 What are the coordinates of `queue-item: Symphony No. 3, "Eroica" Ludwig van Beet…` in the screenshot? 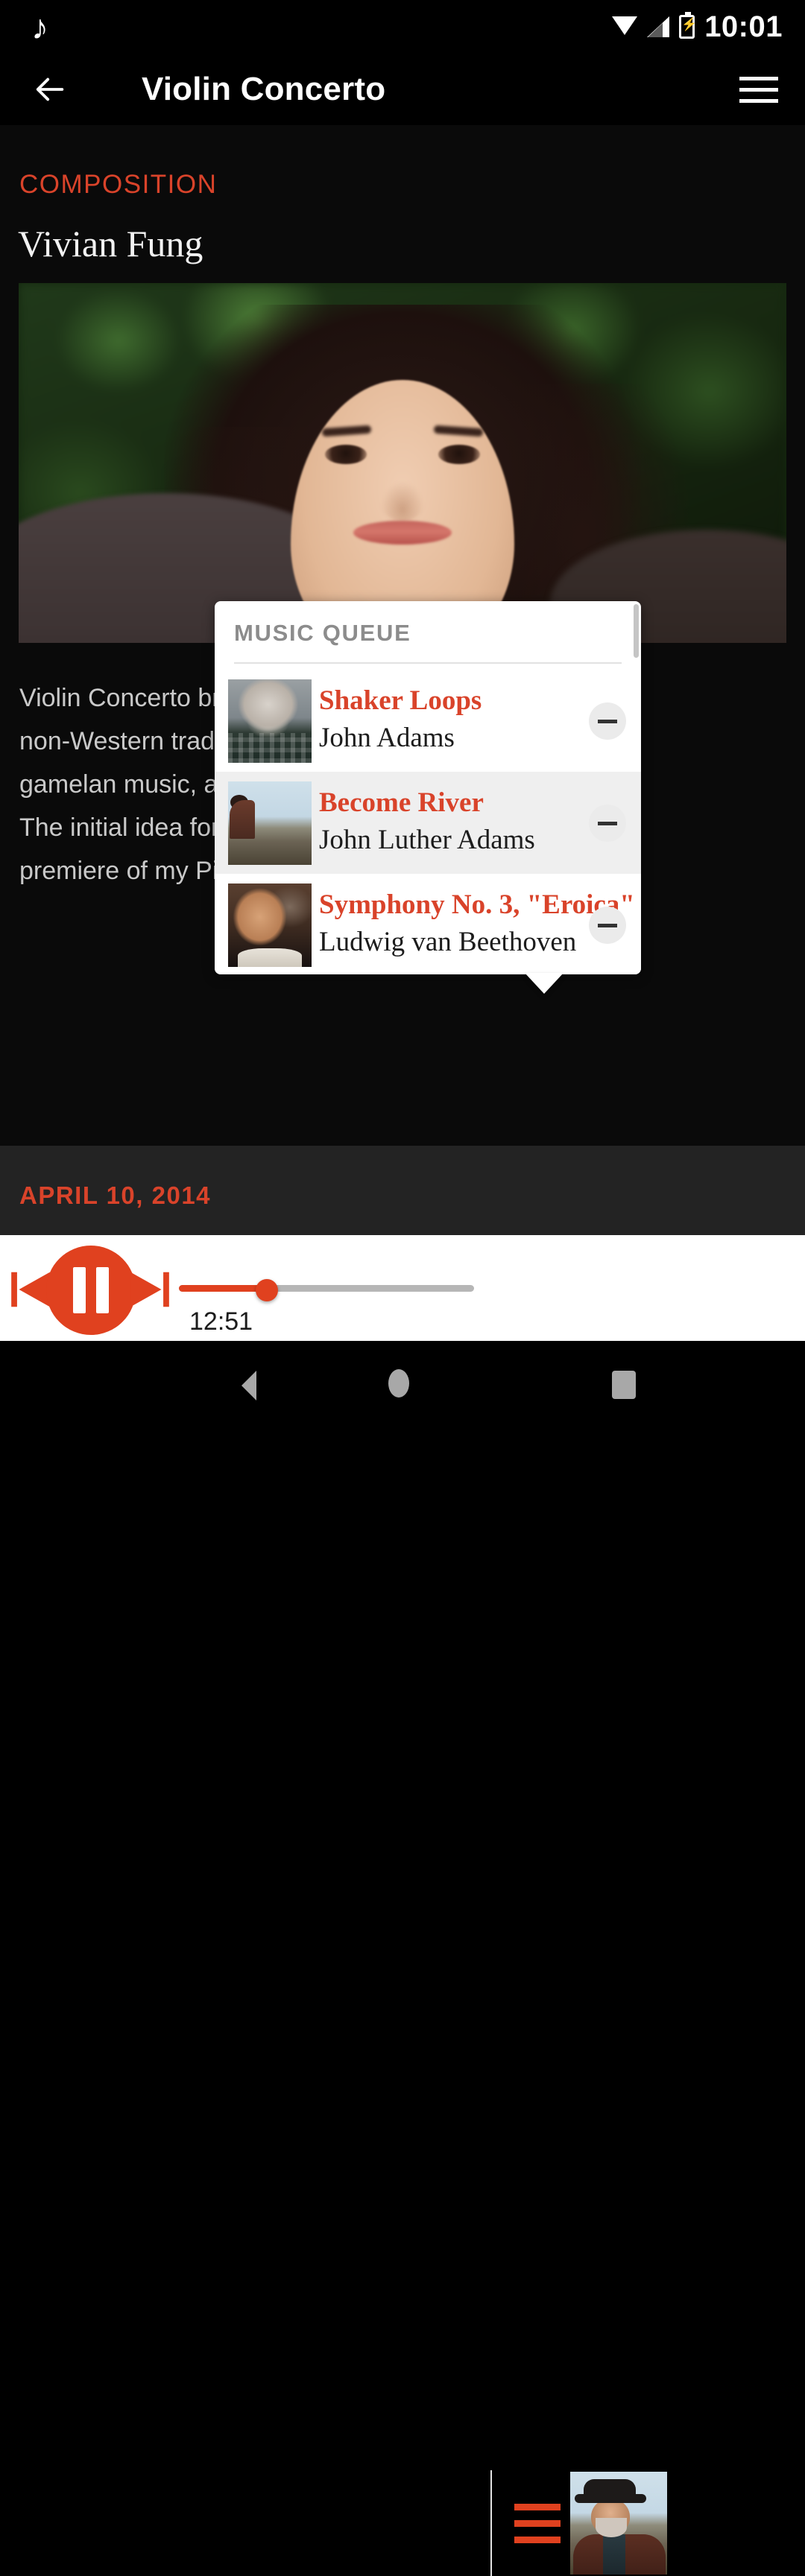 It's located at (428, 924).